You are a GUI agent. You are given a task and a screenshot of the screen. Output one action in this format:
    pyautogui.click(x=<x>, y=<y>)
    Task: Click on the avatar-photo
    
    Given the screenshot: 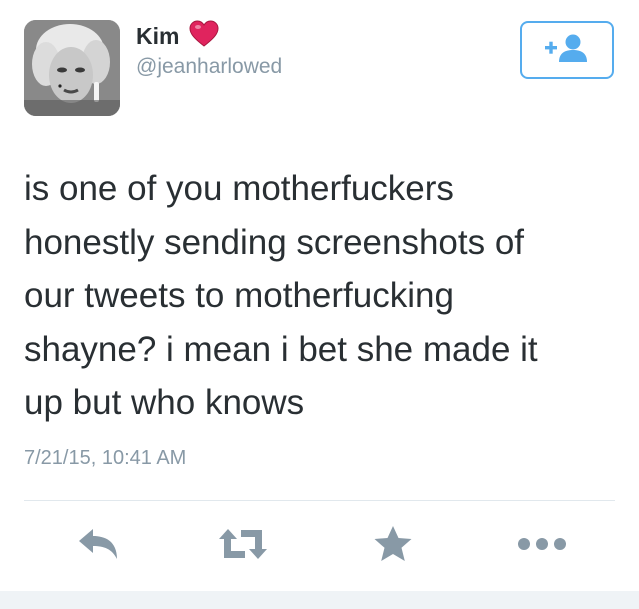 What is the action you would take?
    pyautogui.click(x=72, y=68)
    